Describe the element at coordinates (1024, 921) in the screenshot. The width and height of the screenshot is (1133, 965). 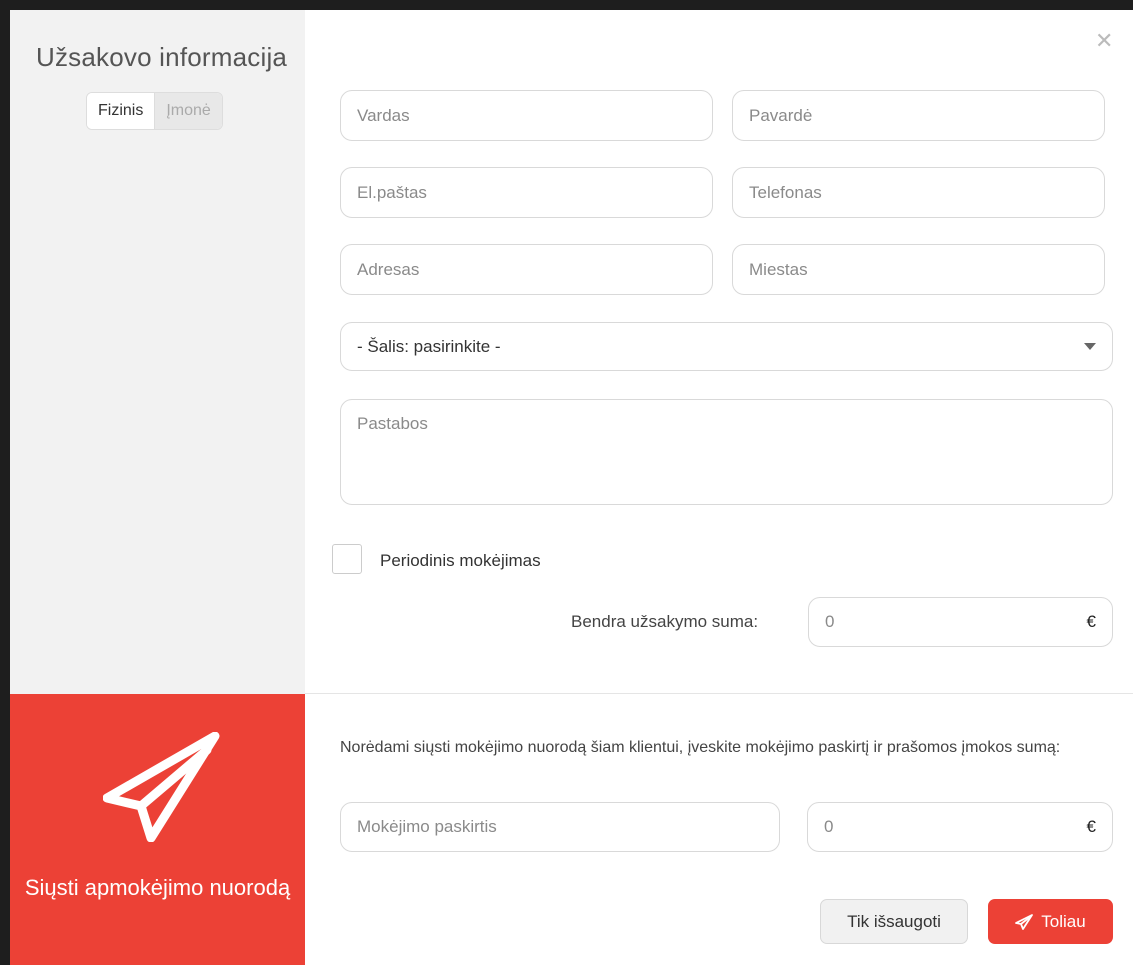
I see `send-icon` at that location.